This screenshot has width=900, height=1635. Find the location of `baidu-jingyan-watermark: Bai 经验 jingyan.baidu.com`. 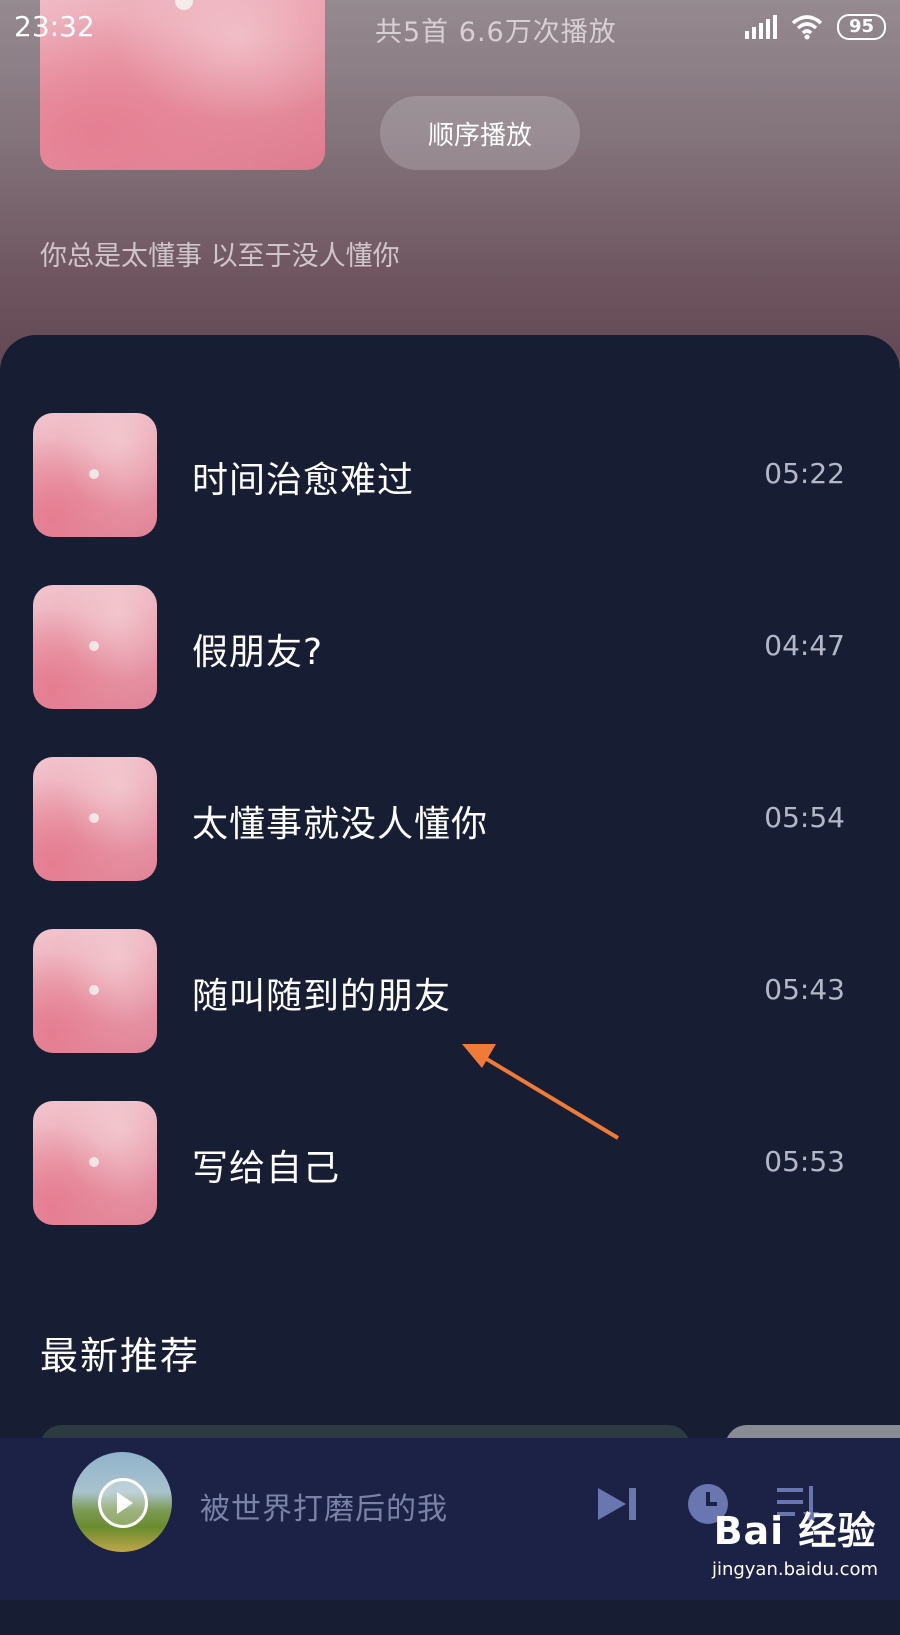

baidu-jingyan-watermark: Bai 经验 jingyan.baidu.com is located at coordinates (795, 1540).